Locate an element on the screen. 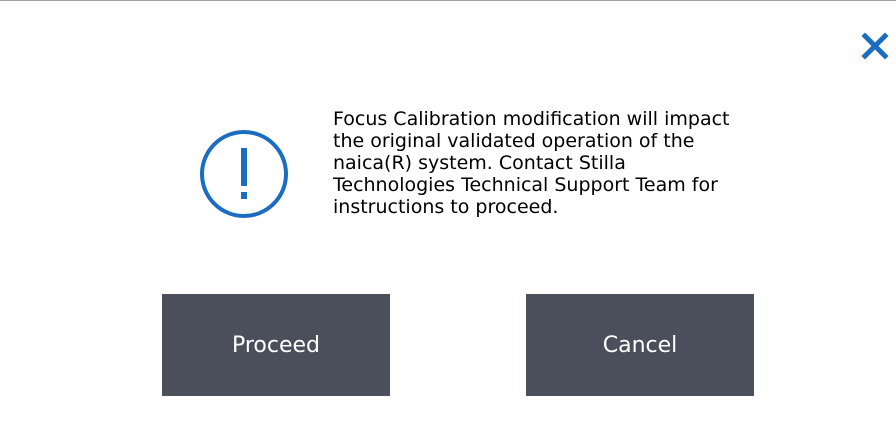 Image resolution: width=896 pixels, height=448 pixels. close-icon is located at coordinates (875, 46).